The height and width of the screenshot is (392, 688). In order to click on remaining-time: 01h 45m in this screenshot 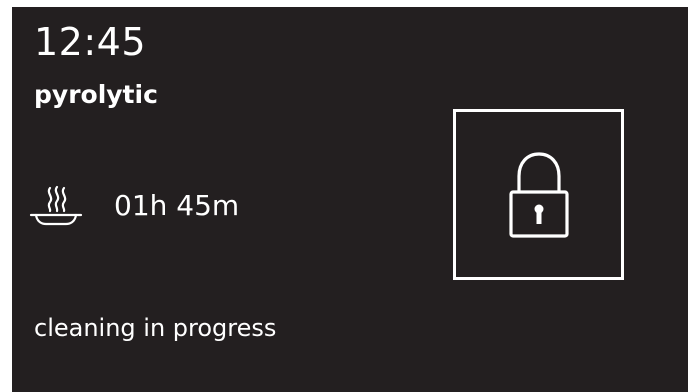, I will do `click(177, 205)`.